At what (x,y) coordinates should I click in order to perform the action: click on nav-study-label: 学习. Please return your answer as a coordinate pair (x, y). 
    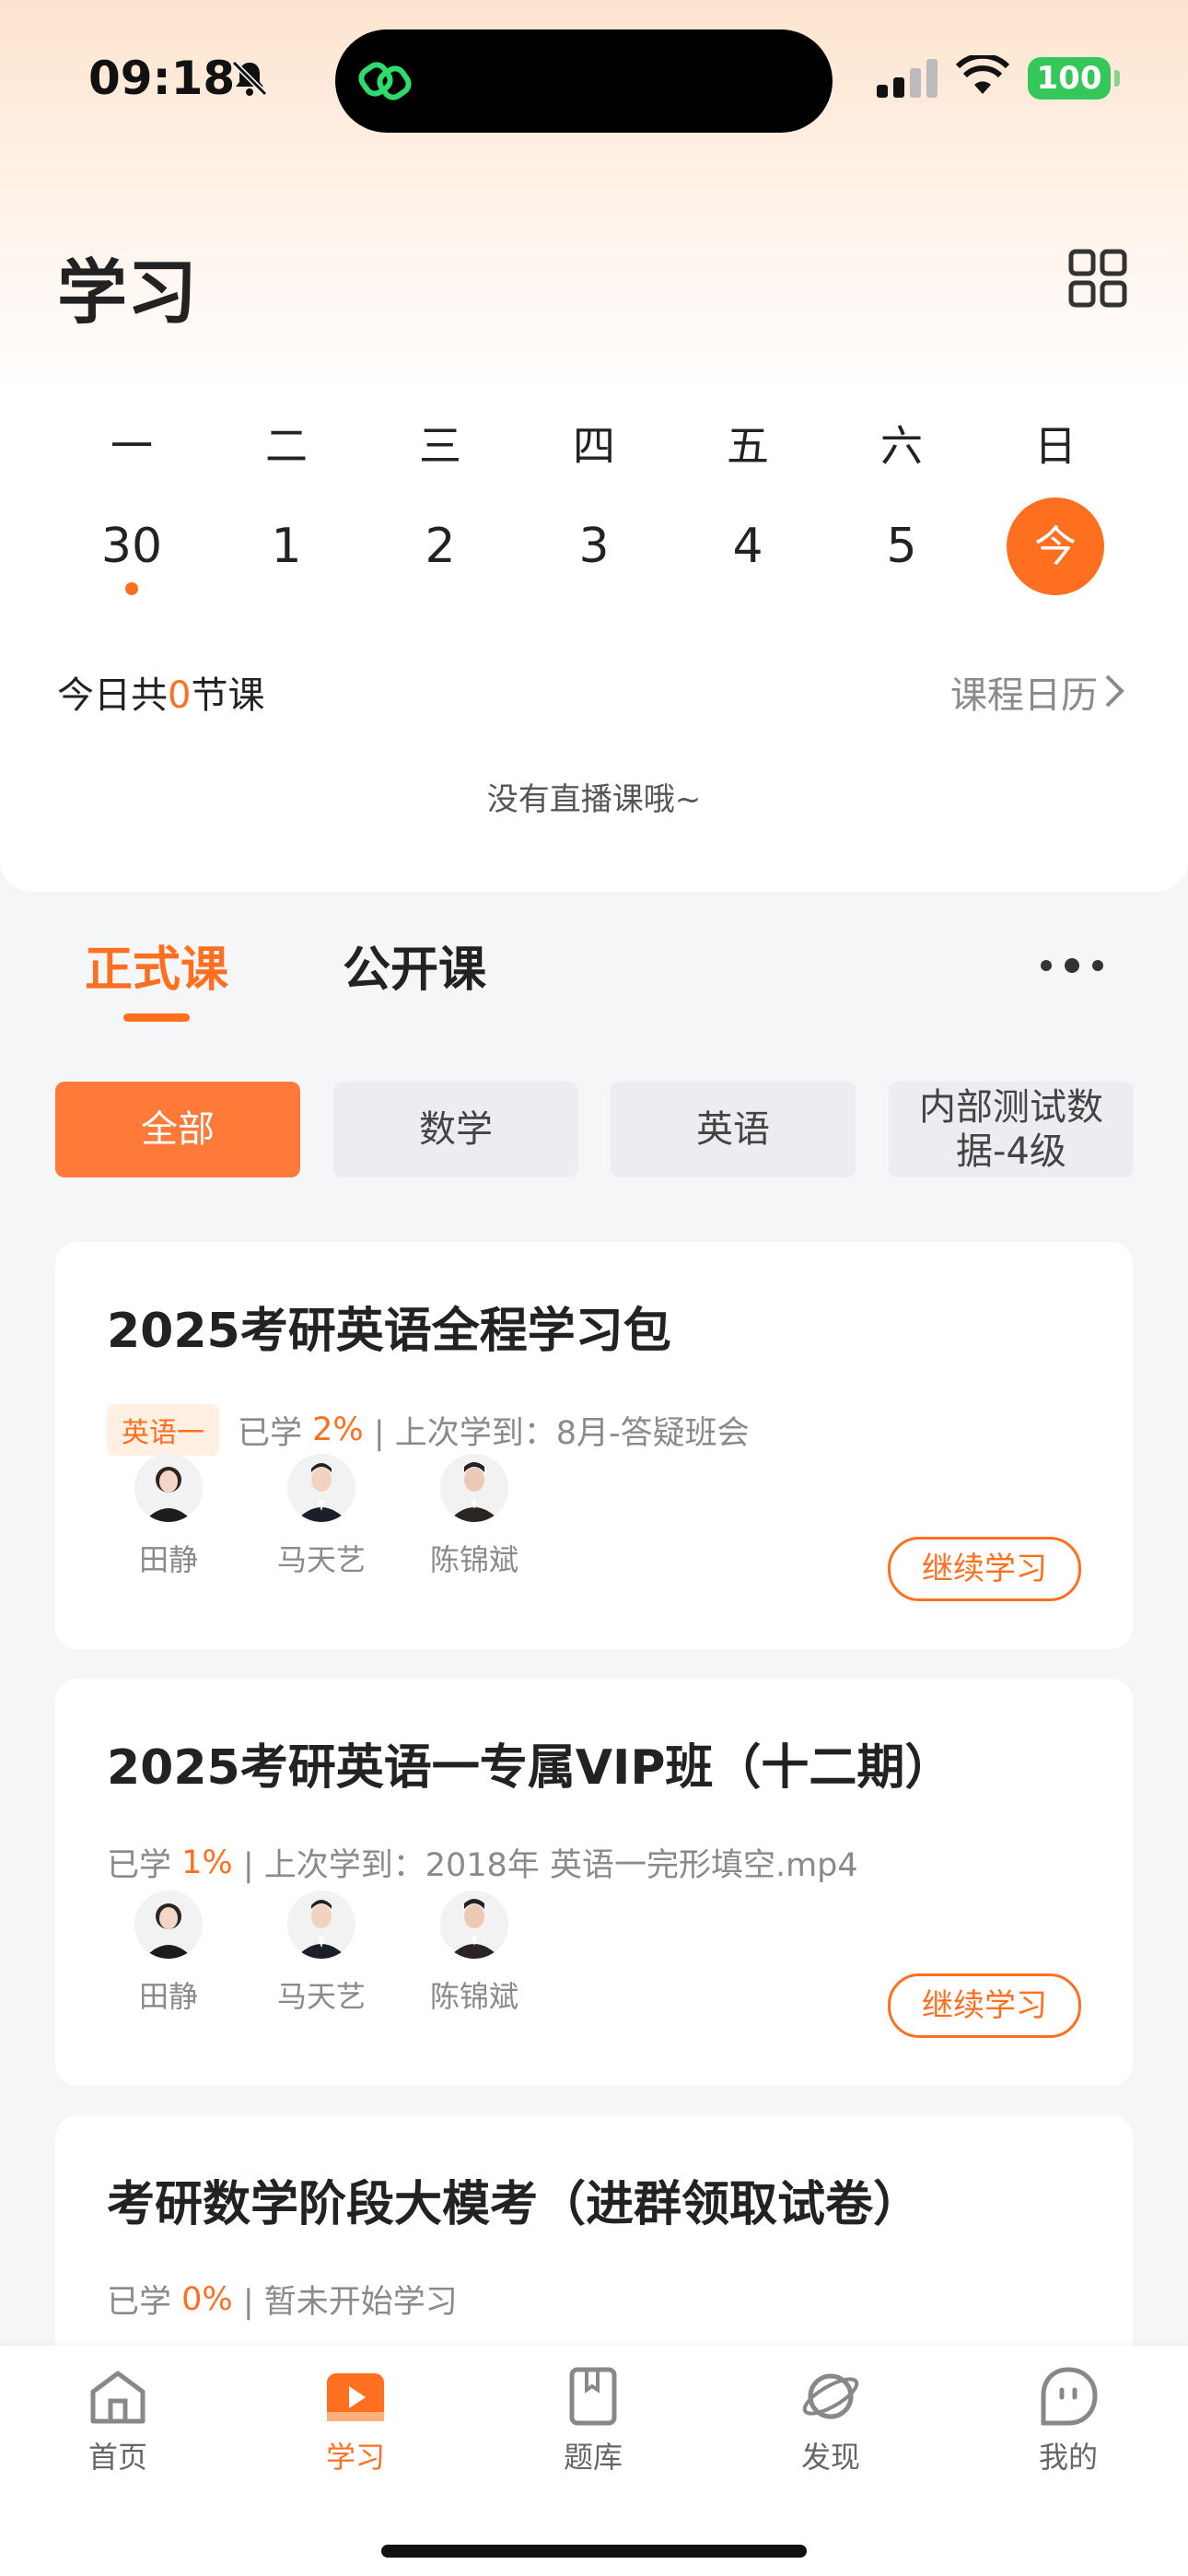
    Looking at the image, I should click on (355, 2457).